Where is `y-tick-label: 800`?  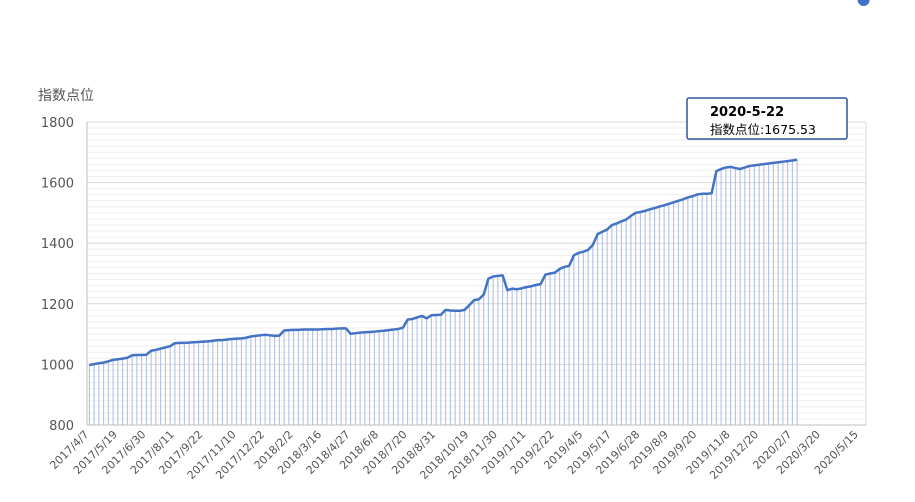
y-tick-label: 800 is located at coordinates (61, 426).